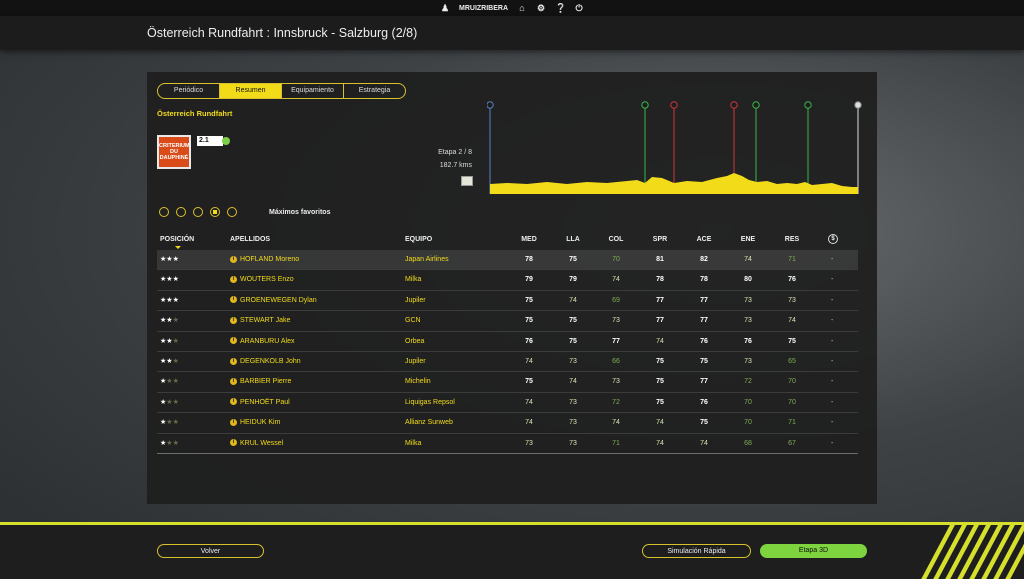  Describe the element at coordinates (541, 8) in the screenshot. I see `gear-icon: ⚙` at that location.